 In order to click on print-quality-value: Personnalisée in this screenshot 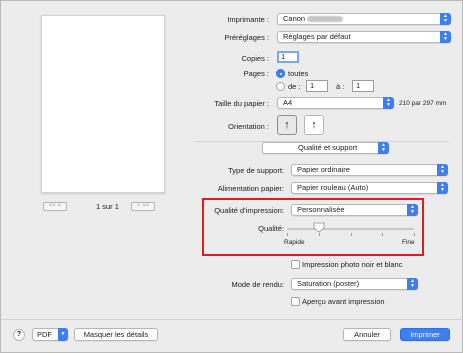, I will do `click(321, 209)`.